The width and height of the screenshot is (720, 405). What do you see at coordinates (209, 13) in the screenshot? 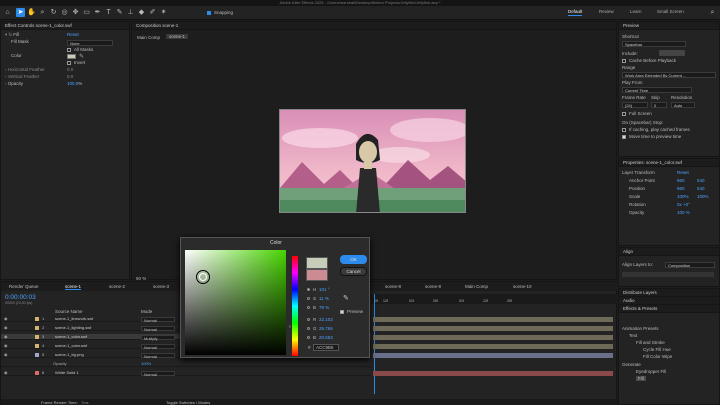
I see `snapping-checkbox` at bounding box center [209, 13].